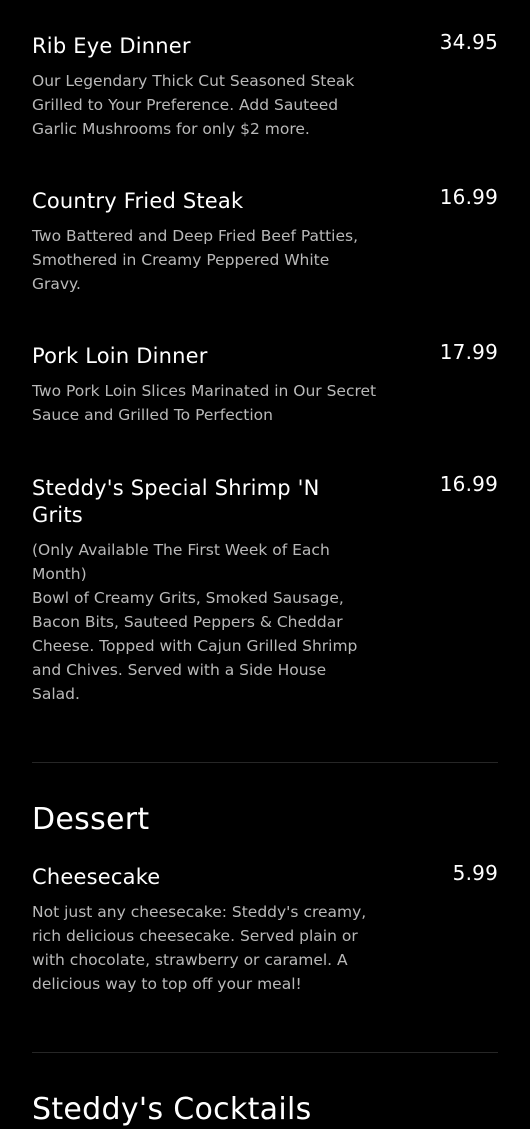 This screenshot has width=530, height=1129. What do you see at coordinates (176, 501) in the screenshot?
I see `item-name: Steddy's Special Shrimp 'N Grits` at bounding box center [176, 501].